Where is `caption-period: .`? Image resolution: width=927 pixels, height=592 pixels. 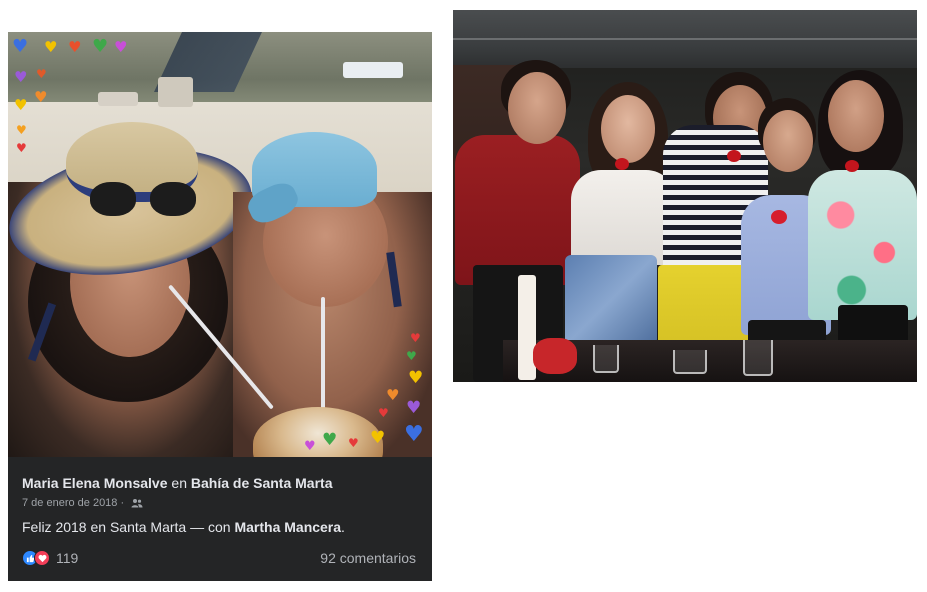 caption-period: . is located at coordinates (343, 527).